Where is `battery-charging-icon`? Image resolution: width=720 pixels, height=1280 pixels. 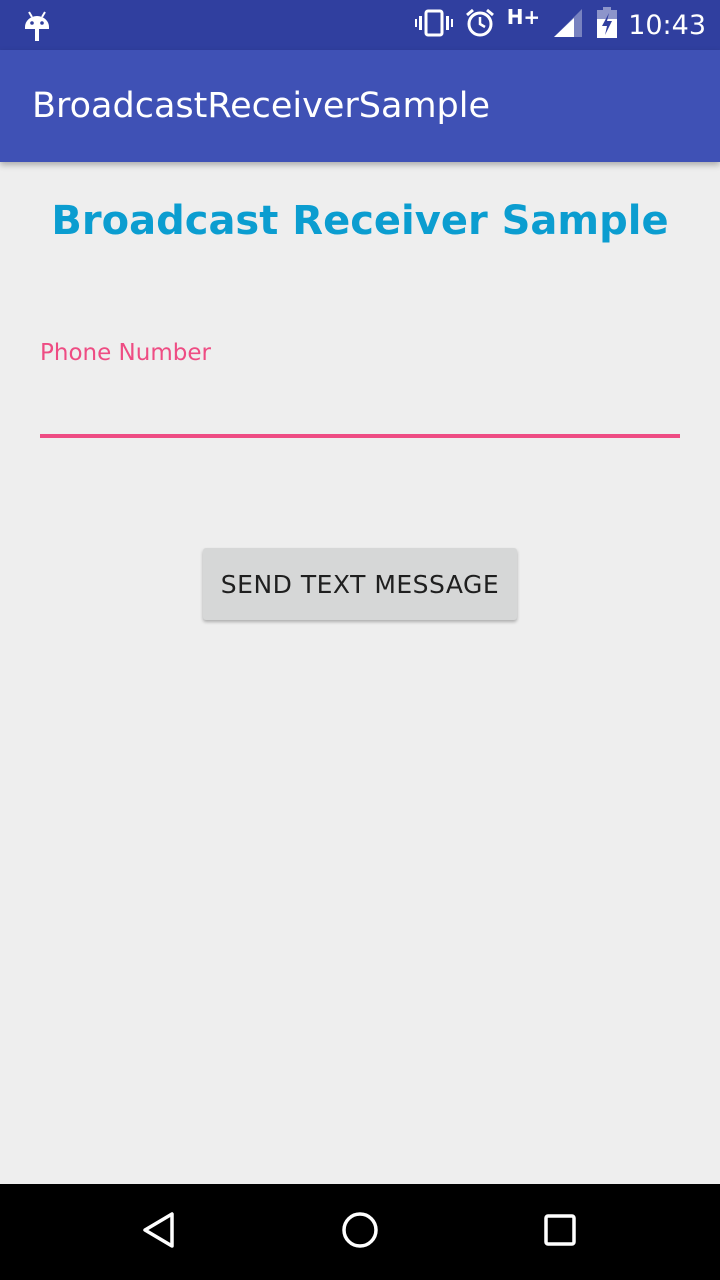
battery-charging-icon is located at coordinates (607, 25).